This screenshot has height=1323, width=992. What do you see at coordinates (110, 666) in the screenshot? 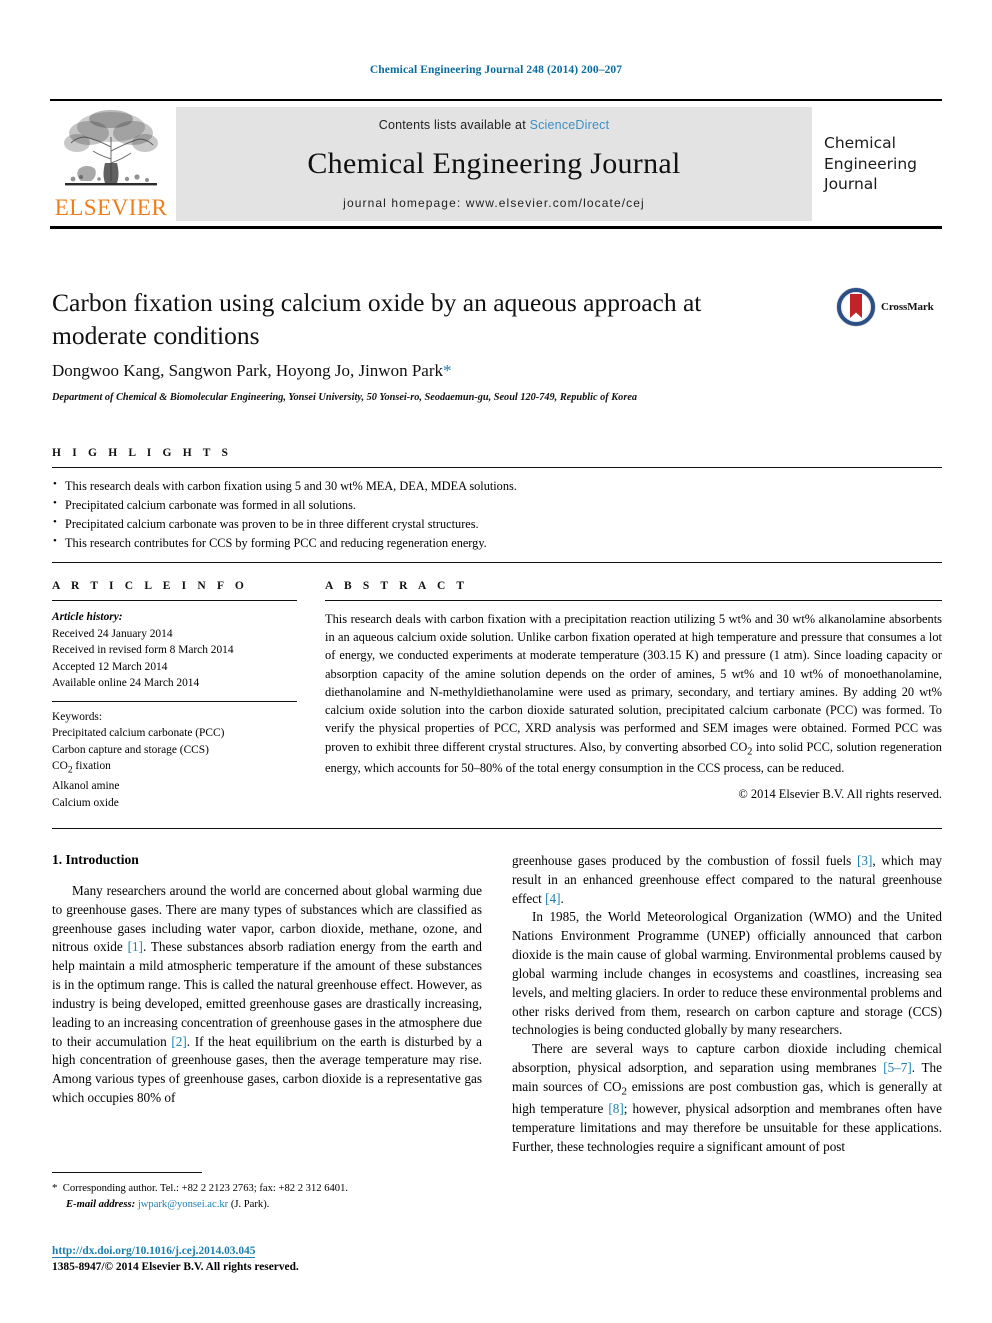
I see `history-item: Accepted 12 March 2014` at bounding box center [110, 666].